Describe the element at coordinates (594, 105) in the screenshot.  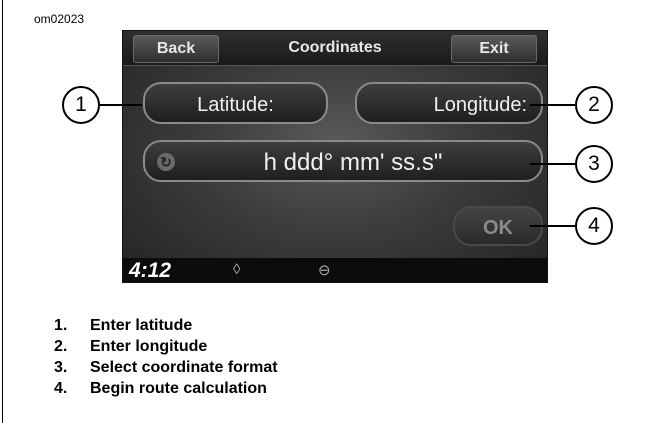
I see `callout-2: 2` at that location.